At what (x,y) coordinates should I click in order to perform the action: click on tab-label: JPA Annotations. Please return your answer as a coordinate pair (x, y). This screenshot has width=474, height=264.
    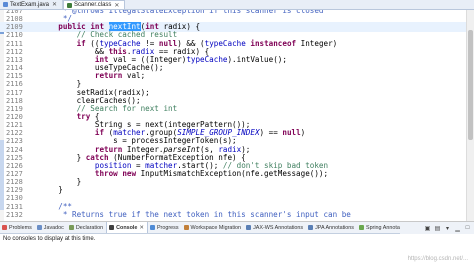
    Looking at the image, I should click on (334, 227).